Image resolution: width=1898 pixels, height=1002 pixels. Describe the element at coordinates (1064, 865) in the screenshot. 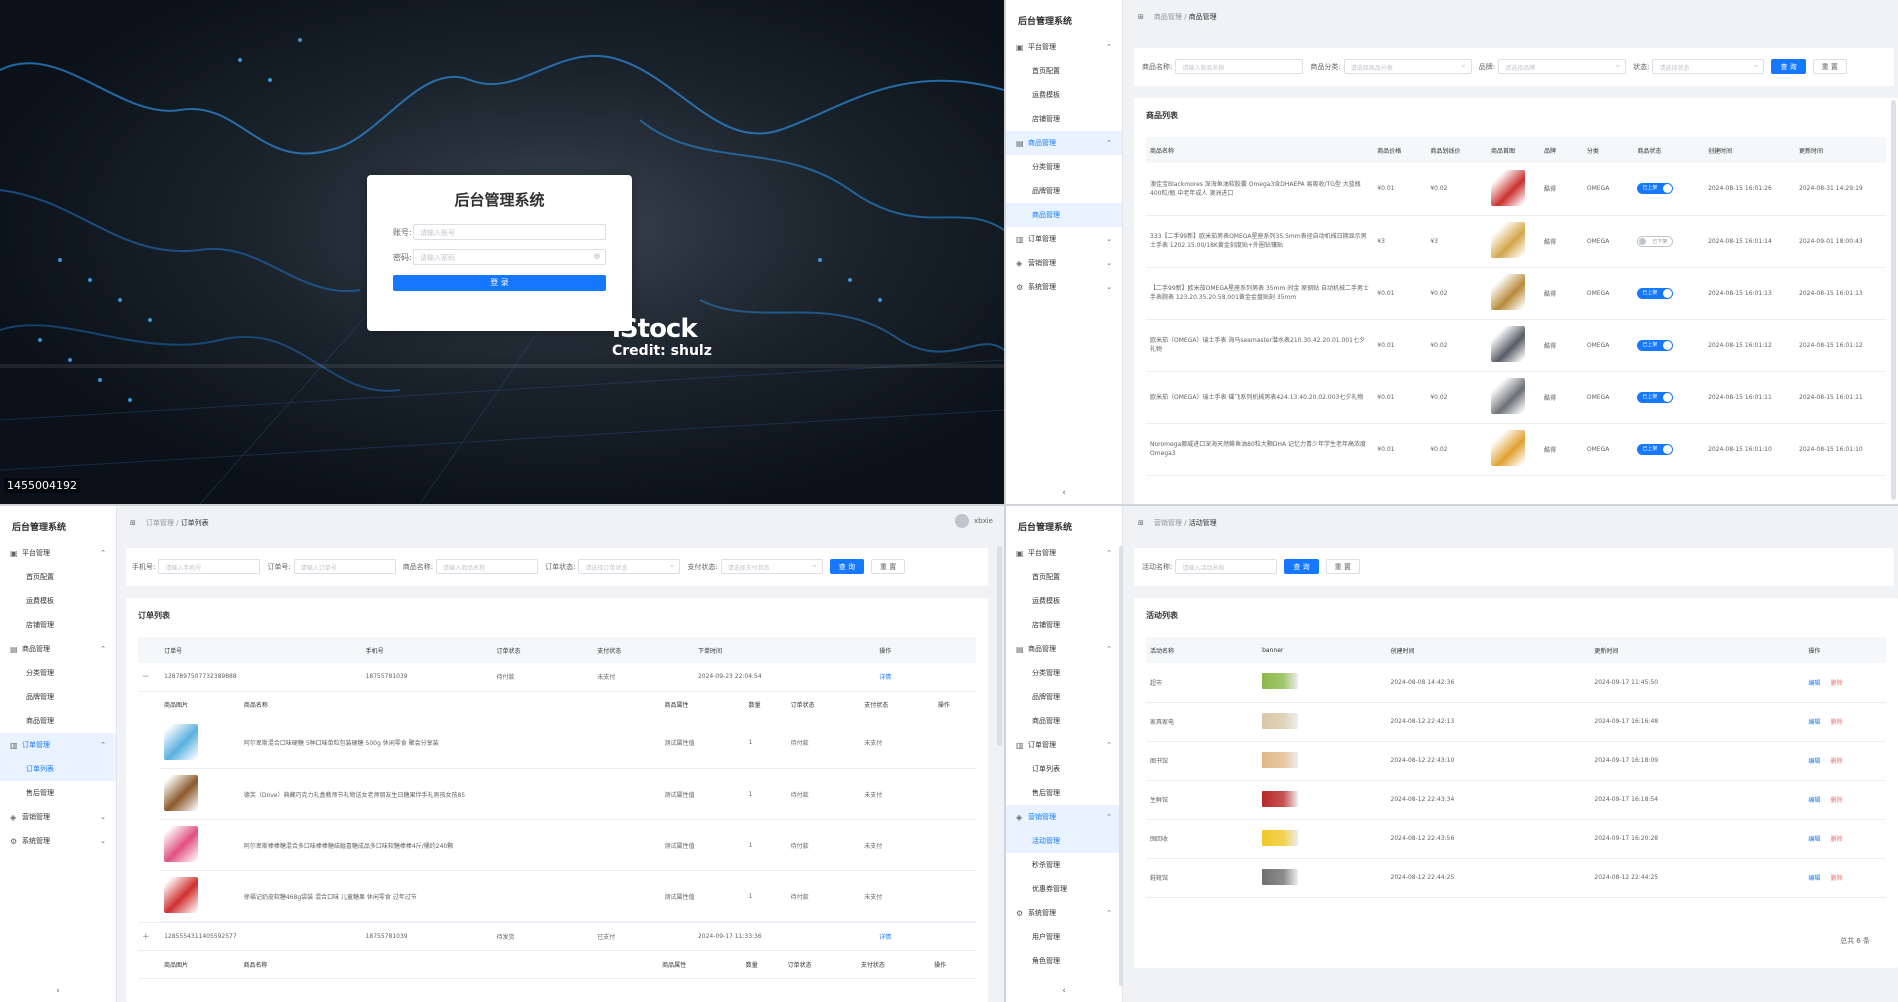

I see `menu-seckill: 秒杀管理` at that location.